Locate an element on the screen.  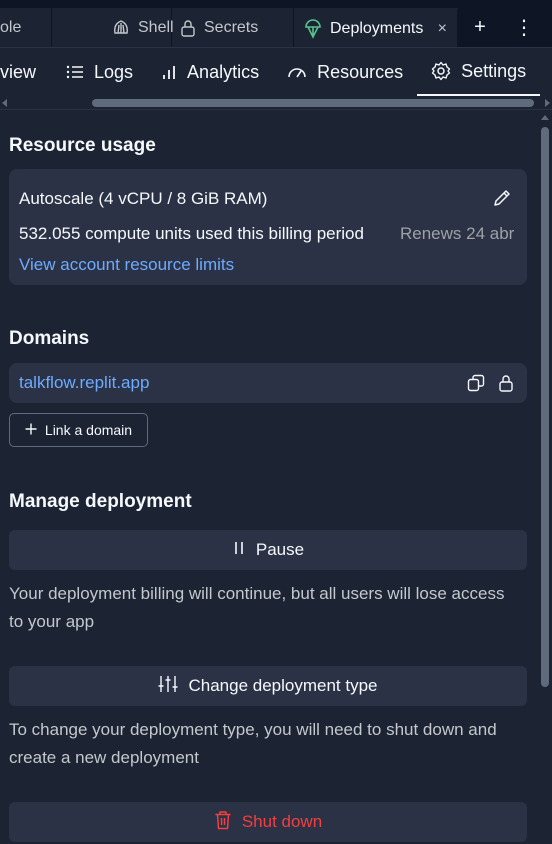
subnav-overview-label: view is located at coordinates (18, 71).